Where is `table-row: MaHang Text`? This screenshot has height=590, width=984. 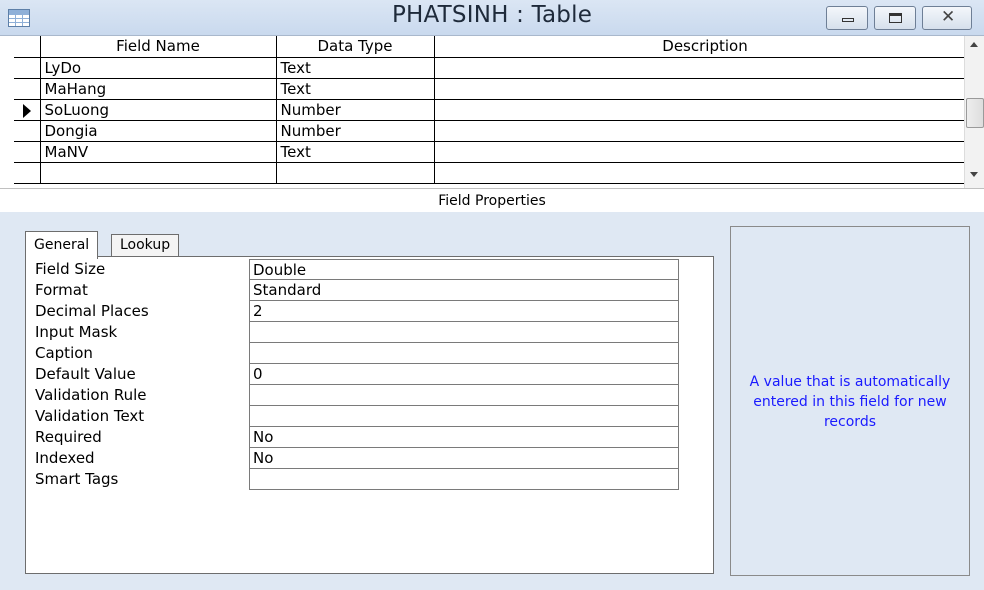
table-row: MaHang Text is located at coordinates (495, 88).